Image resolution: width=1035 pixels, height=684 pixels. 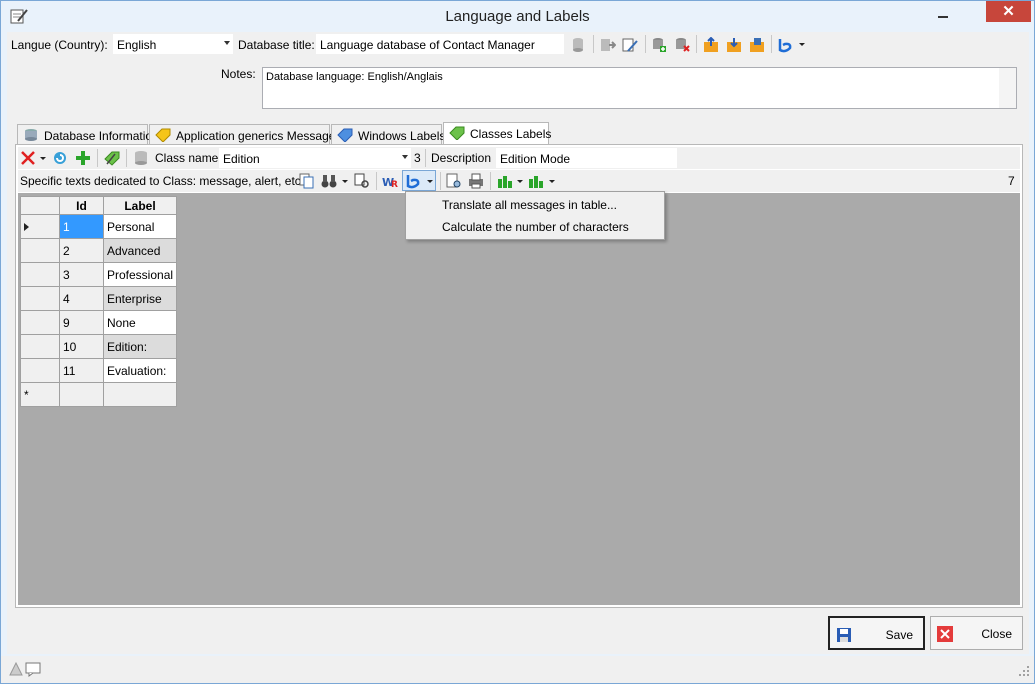 I want to click on add-database-icon, so click(x=659, y=45).